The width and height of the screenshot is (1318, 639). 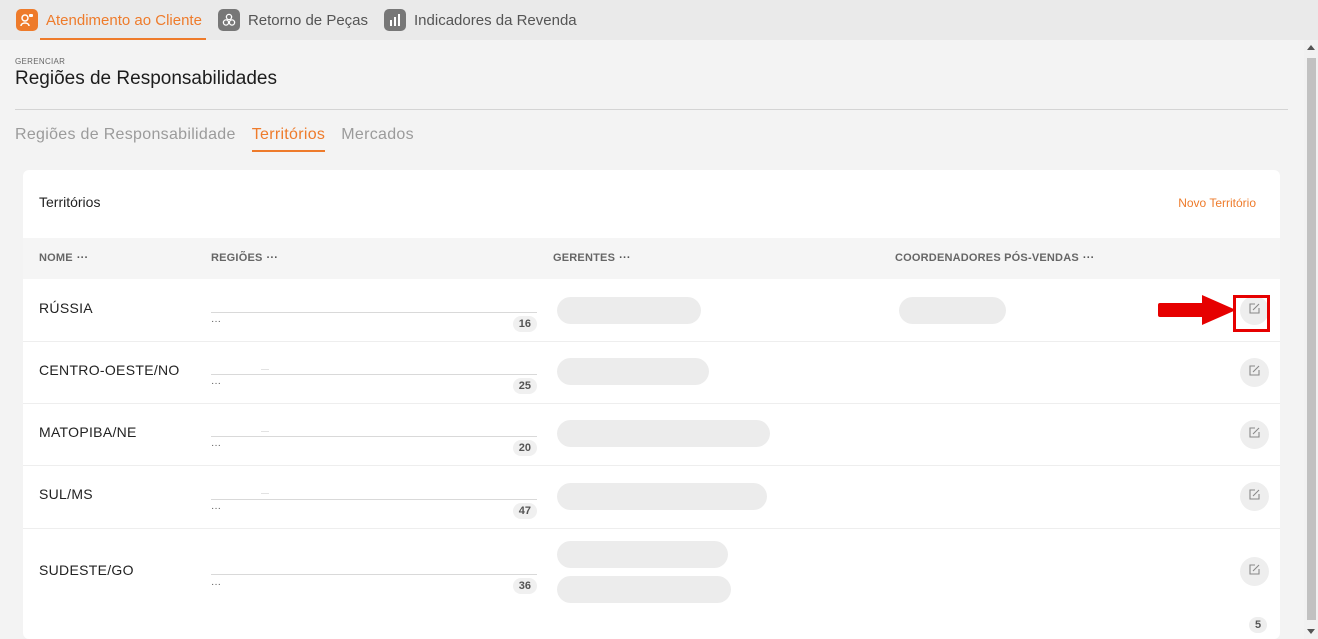 What do you see at coordinates (1311, 631) in the screenshot?
I see `scroll-down-icon` at bounding box center [1311, 631].